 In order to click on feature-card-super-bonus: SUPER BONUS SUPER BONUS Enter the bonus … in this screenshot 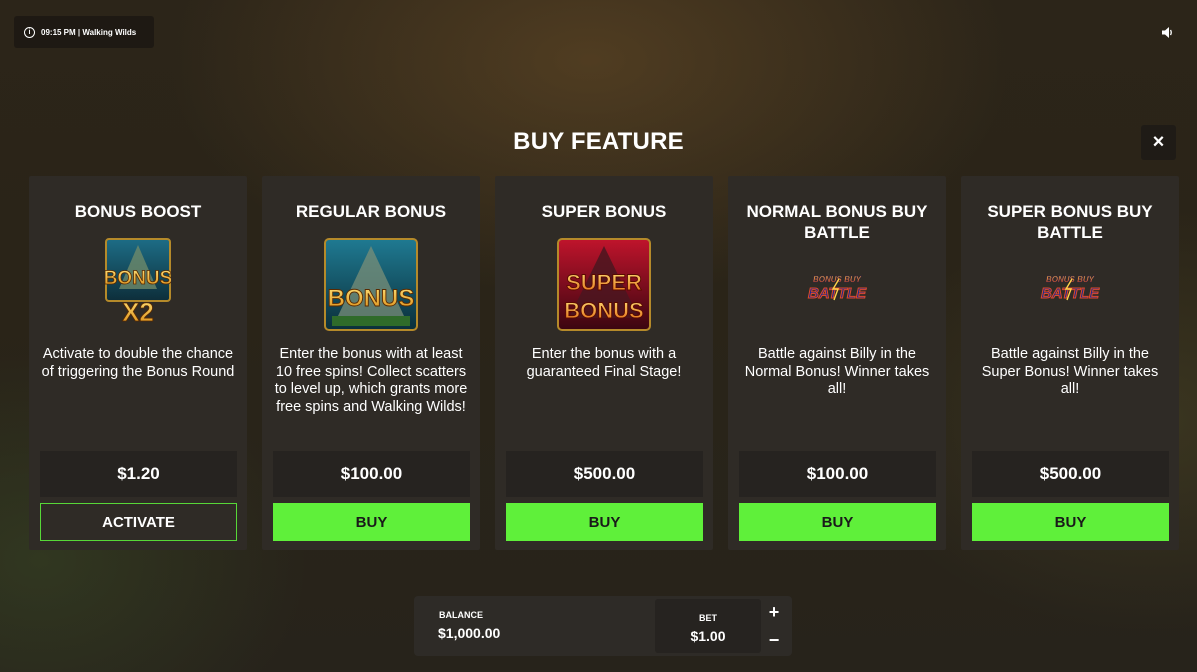, I will do `click(604, 363)`.